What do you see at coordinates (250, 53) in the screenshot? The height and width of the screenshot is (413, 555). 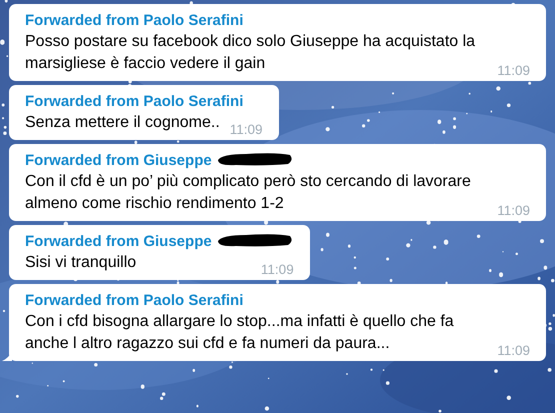 I see `message-text: Posso postare su facebook dico solo Giuseppe ha acquistato la marsigliese è faccio vedere il gain` at bounding box center [250, 53].